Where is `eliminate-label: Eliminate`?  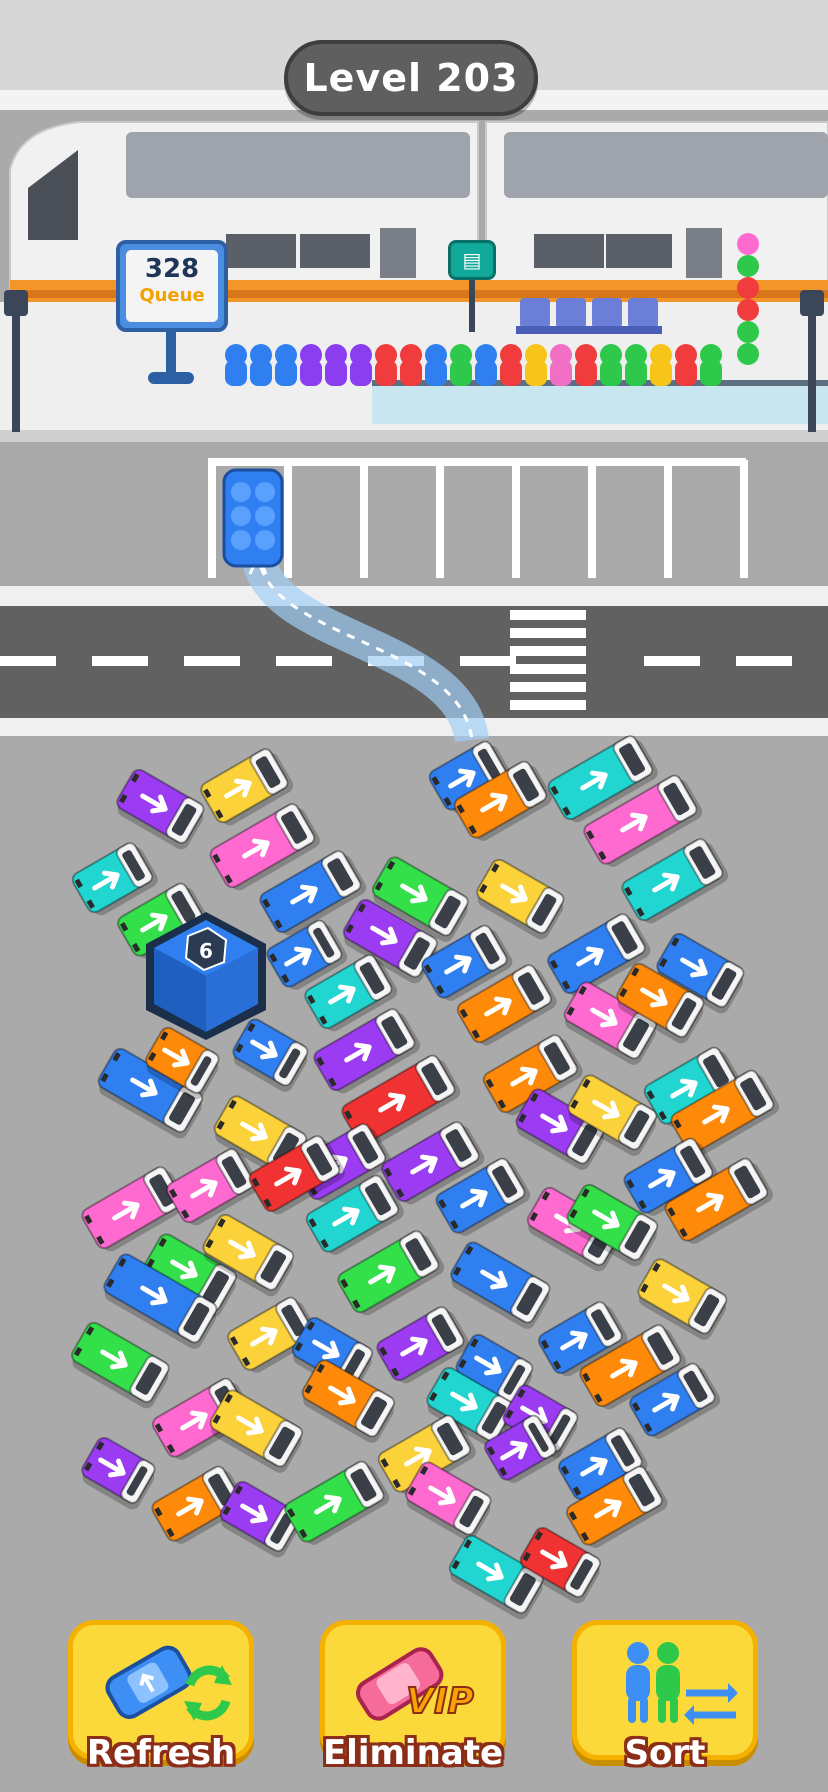 eliminate-label: Eliminate is located at coordinates (413, 1753).